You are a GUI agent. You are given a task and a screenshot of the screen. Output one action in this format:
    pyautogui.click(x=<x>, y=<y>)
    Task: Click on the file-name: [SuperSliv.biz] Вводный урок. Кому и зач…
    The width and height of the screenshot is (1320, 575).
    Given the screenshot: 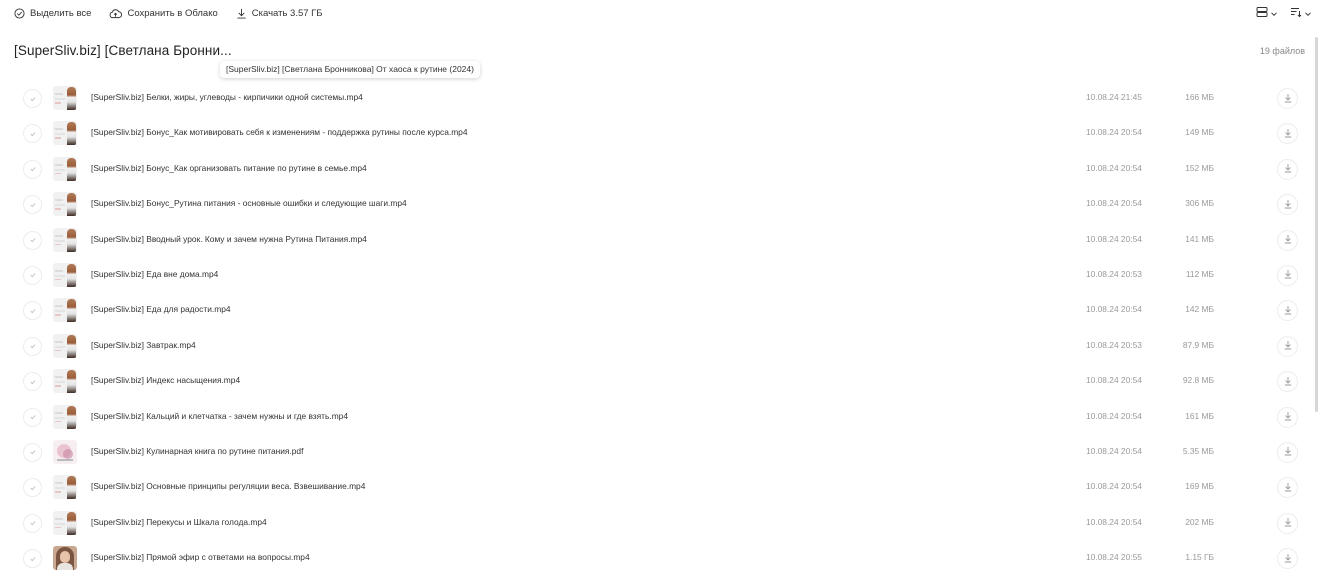 What is the action you would take?
    pyautogui.click(x=229, y=239)
    